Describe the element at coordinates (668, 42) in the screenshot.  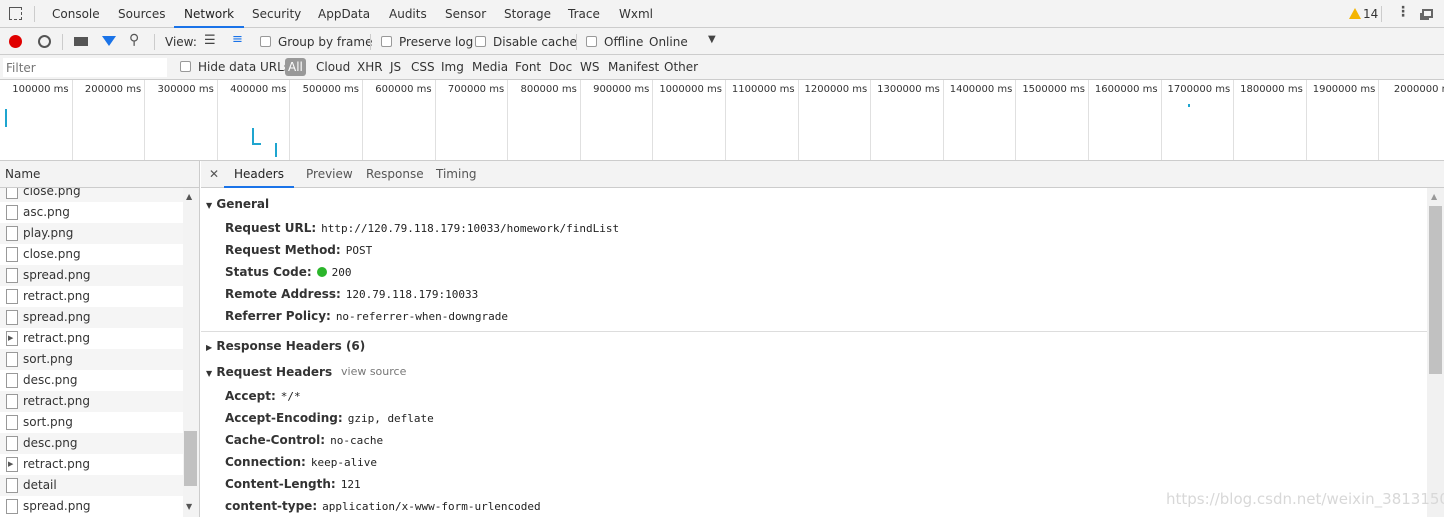
I see `throttle-select: Online` at that location.